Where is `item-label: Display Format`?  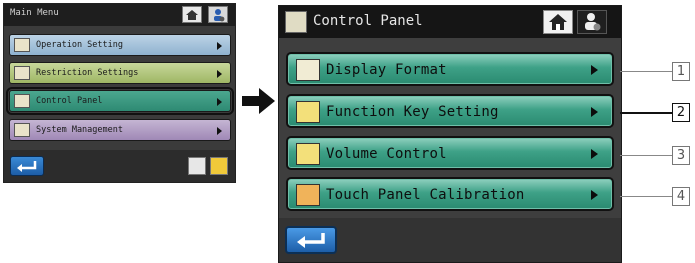 item-label: Display Format is located at coordinates (386, 70).